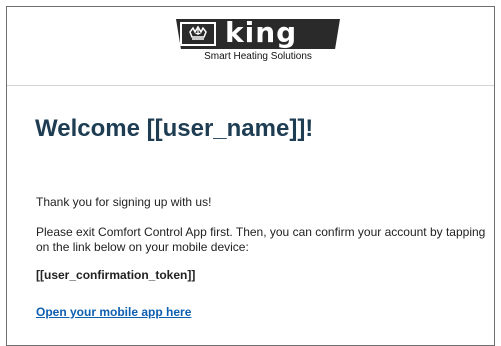 The image size is (501, 346). What do you see at coordinates (258, 56) in the screenshot?
I see `logo-tagline: Smart Heating Solutions` at bounding box center [258, 56].